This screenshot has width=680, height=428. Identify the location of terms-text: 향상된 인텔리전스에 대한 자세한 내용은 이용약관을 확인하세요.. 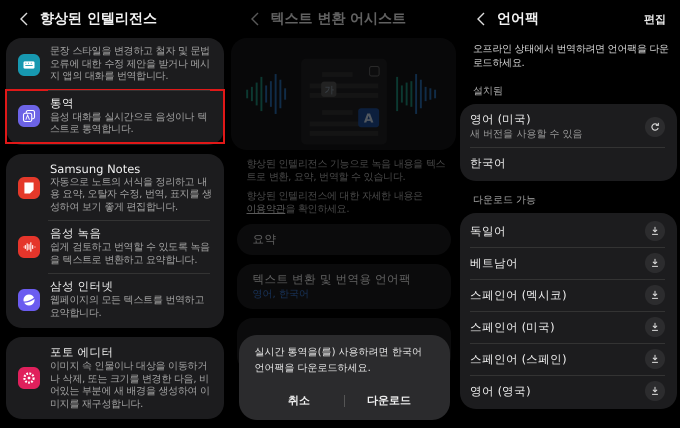
(335, 203).